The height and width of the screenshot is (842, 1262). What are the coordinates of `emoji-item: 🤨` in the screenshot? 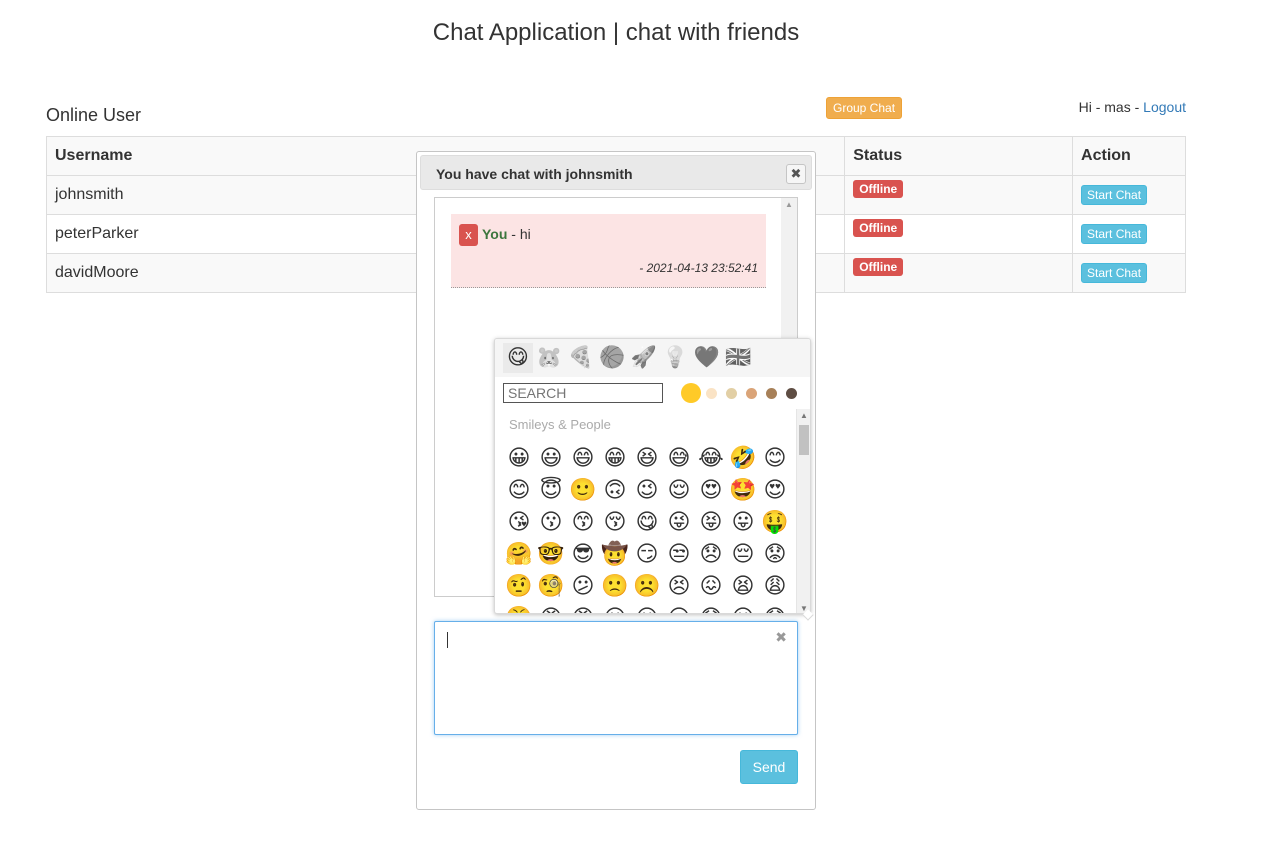 It's located at (519, 586).